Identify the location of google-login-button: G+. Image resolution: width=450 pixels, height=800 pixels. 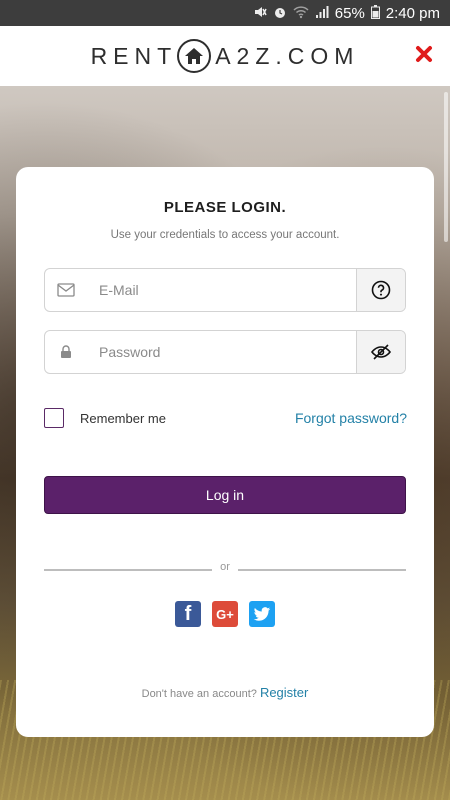
(225, 614).